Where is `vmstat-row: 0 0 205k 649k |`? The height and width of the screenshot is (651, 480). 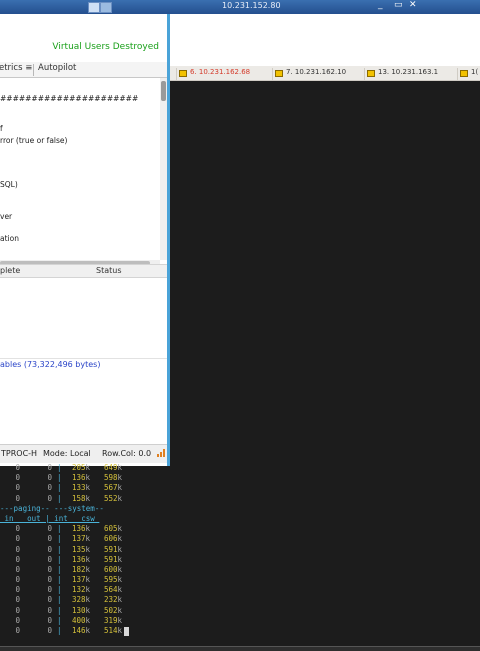
vmstat-row: 0 0 205k 649k | is located at coordinates (85, 468).